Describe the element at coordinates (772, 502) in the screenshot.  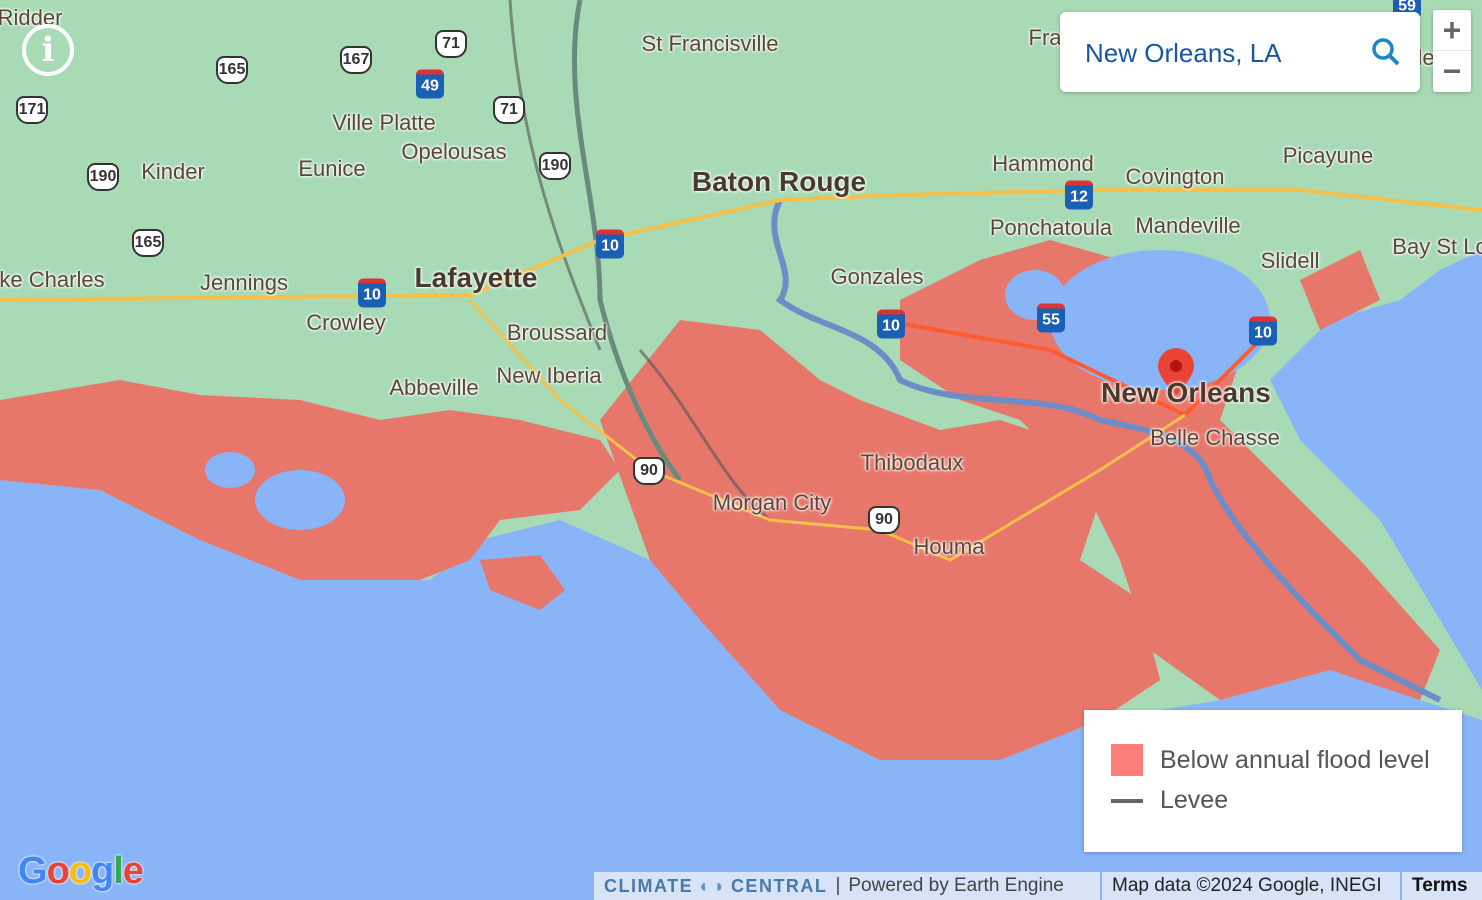
I see `city-label: Morgan City` at that location.